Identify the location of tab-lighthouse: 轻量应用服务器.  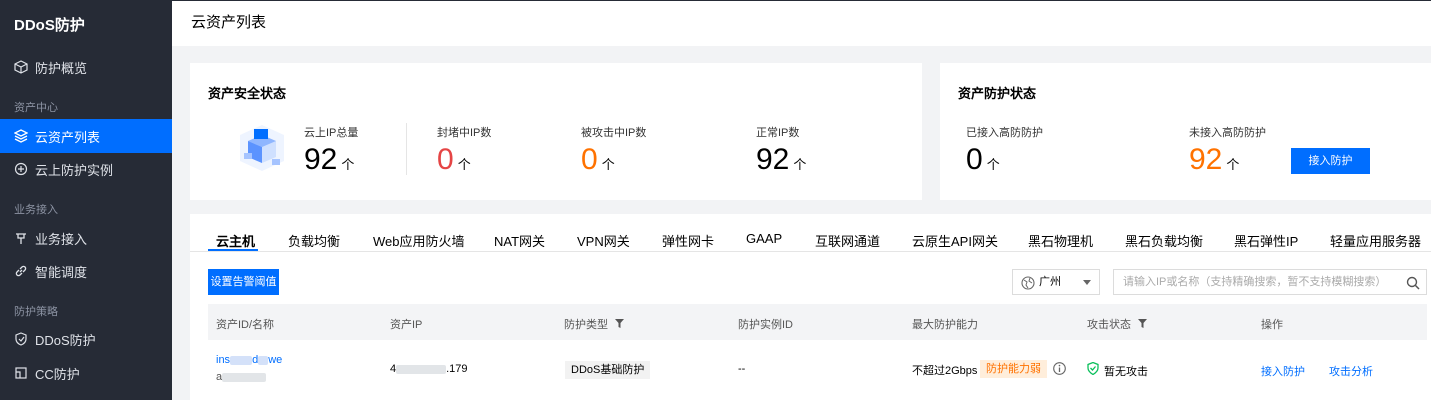
(1375, 240).